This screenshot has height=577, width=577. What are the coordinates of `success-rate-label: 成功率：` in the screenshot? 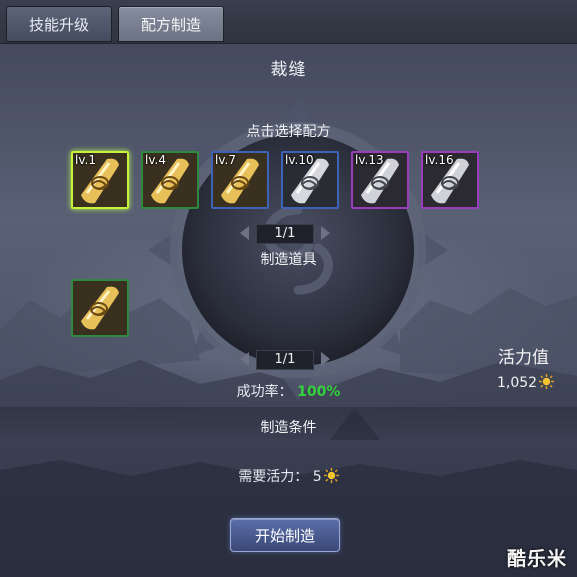 It's located at (264, 392).